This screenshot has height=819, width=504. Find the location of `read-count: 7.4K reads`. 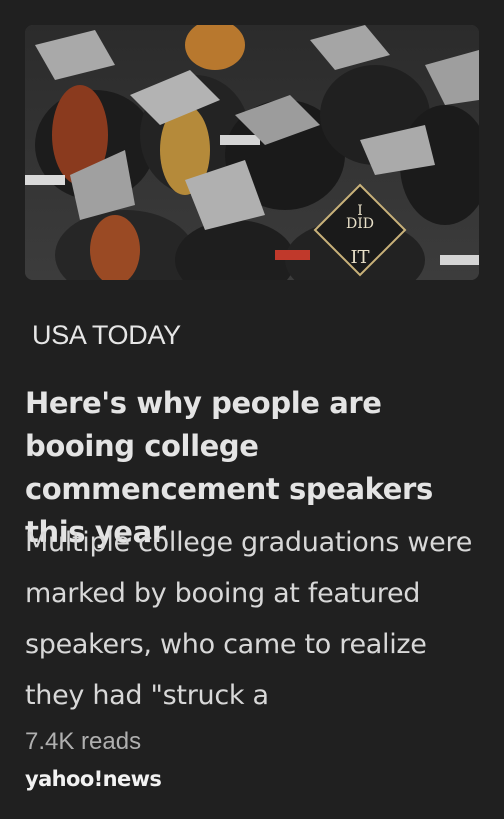

read-count: 7.4K reads is located at coordinates (83, 741).